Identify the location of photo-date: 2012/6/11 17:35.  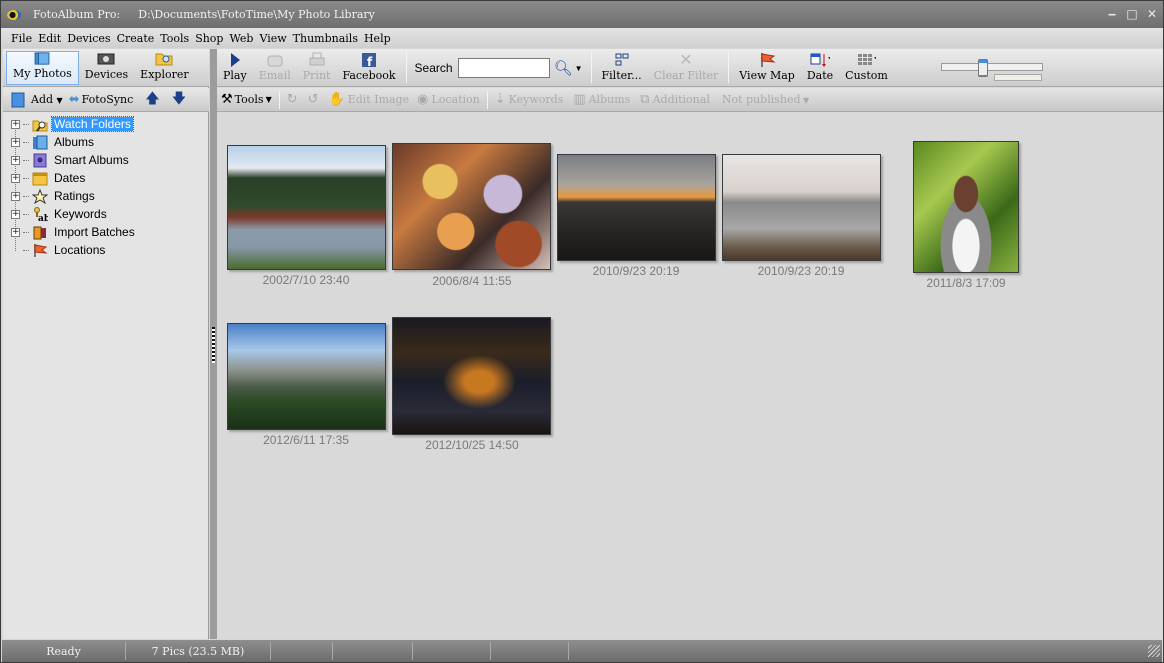
(306, 440).